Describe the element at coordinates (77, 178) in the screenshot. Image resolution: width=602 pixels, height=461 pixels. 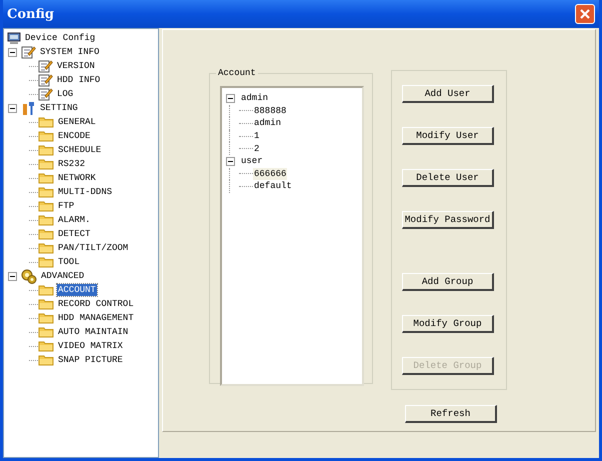
I see `tree-item: NETWORK` at that location.